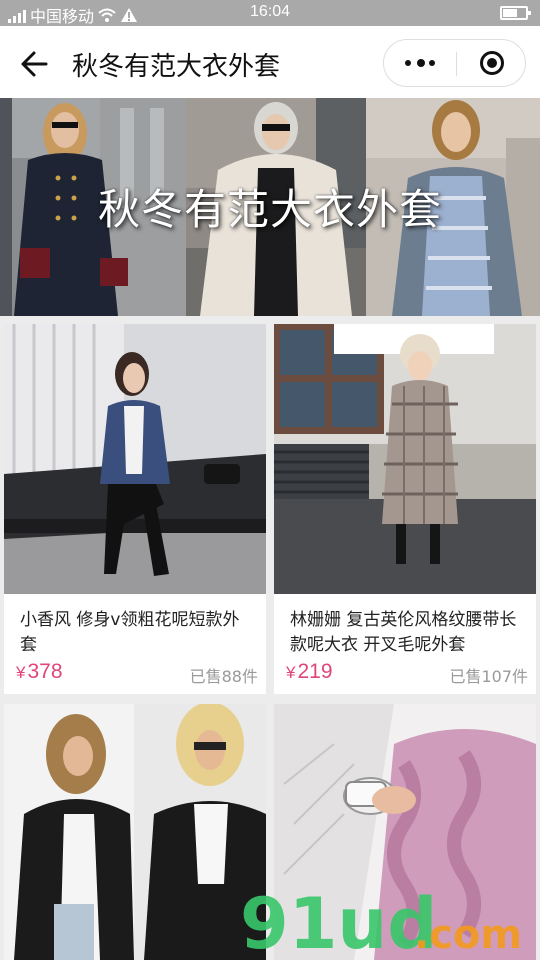  I want to click on product-price: ¥378, so click(39, 672).